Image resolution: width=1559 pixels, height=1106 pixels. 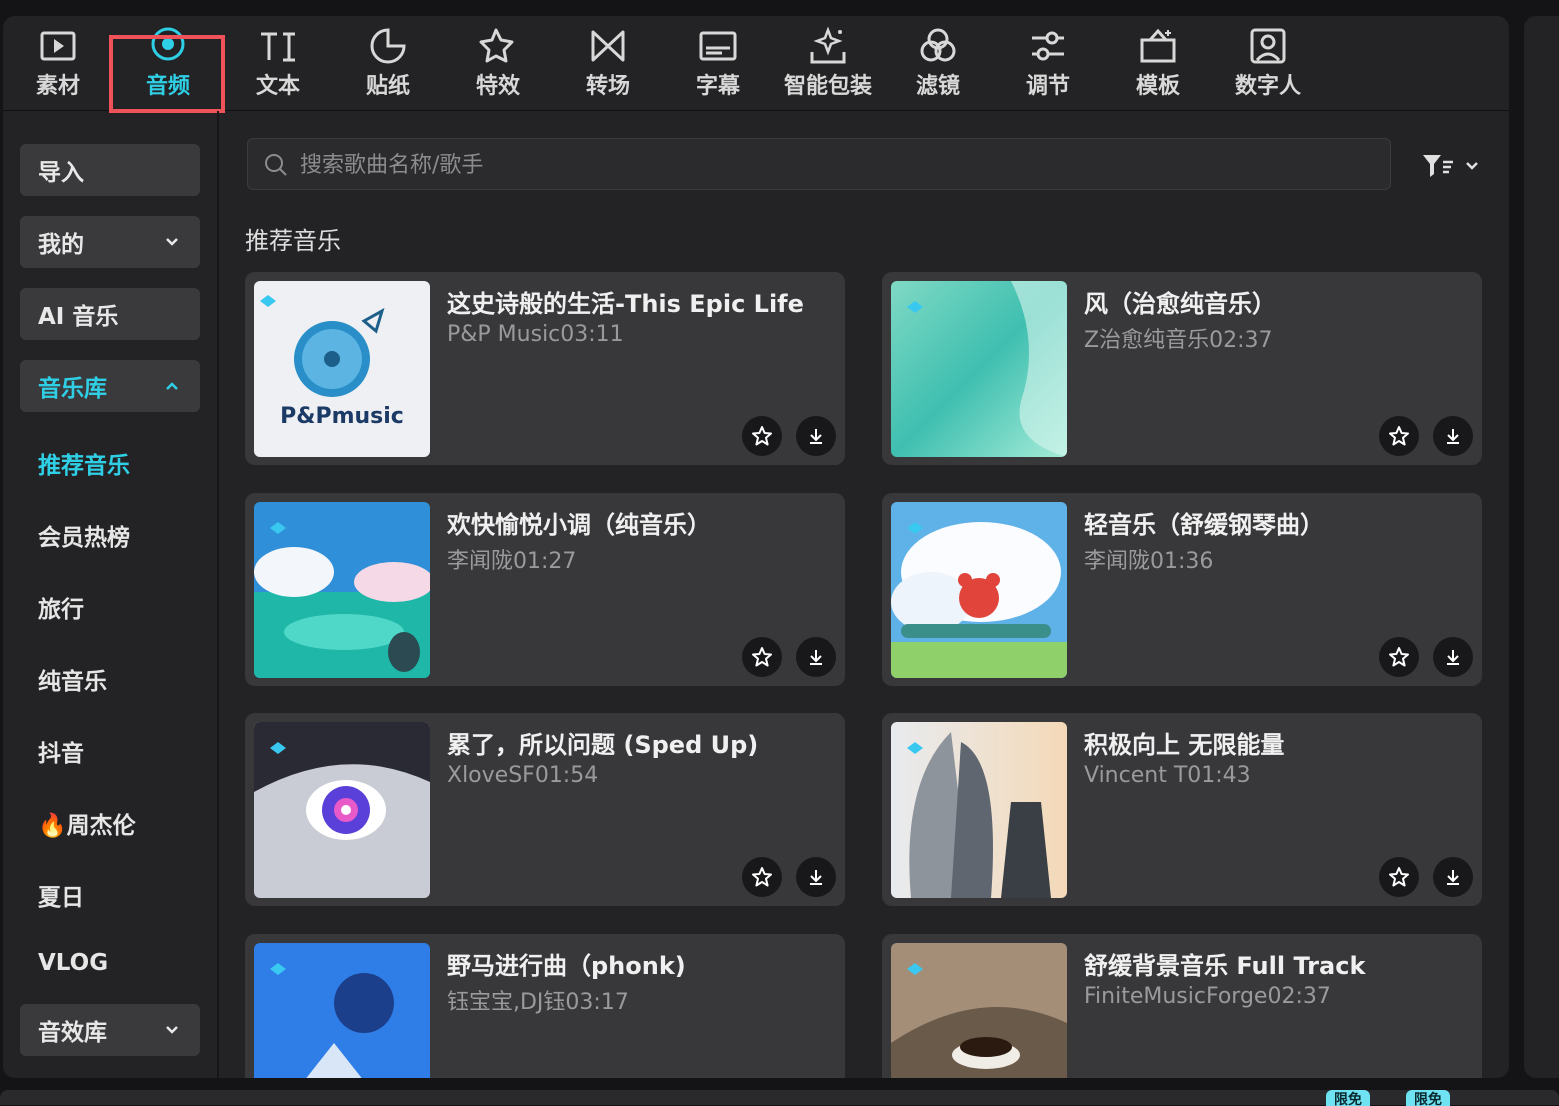 I want to click on tab-label: 滤镜, so click(x=937, y=86).